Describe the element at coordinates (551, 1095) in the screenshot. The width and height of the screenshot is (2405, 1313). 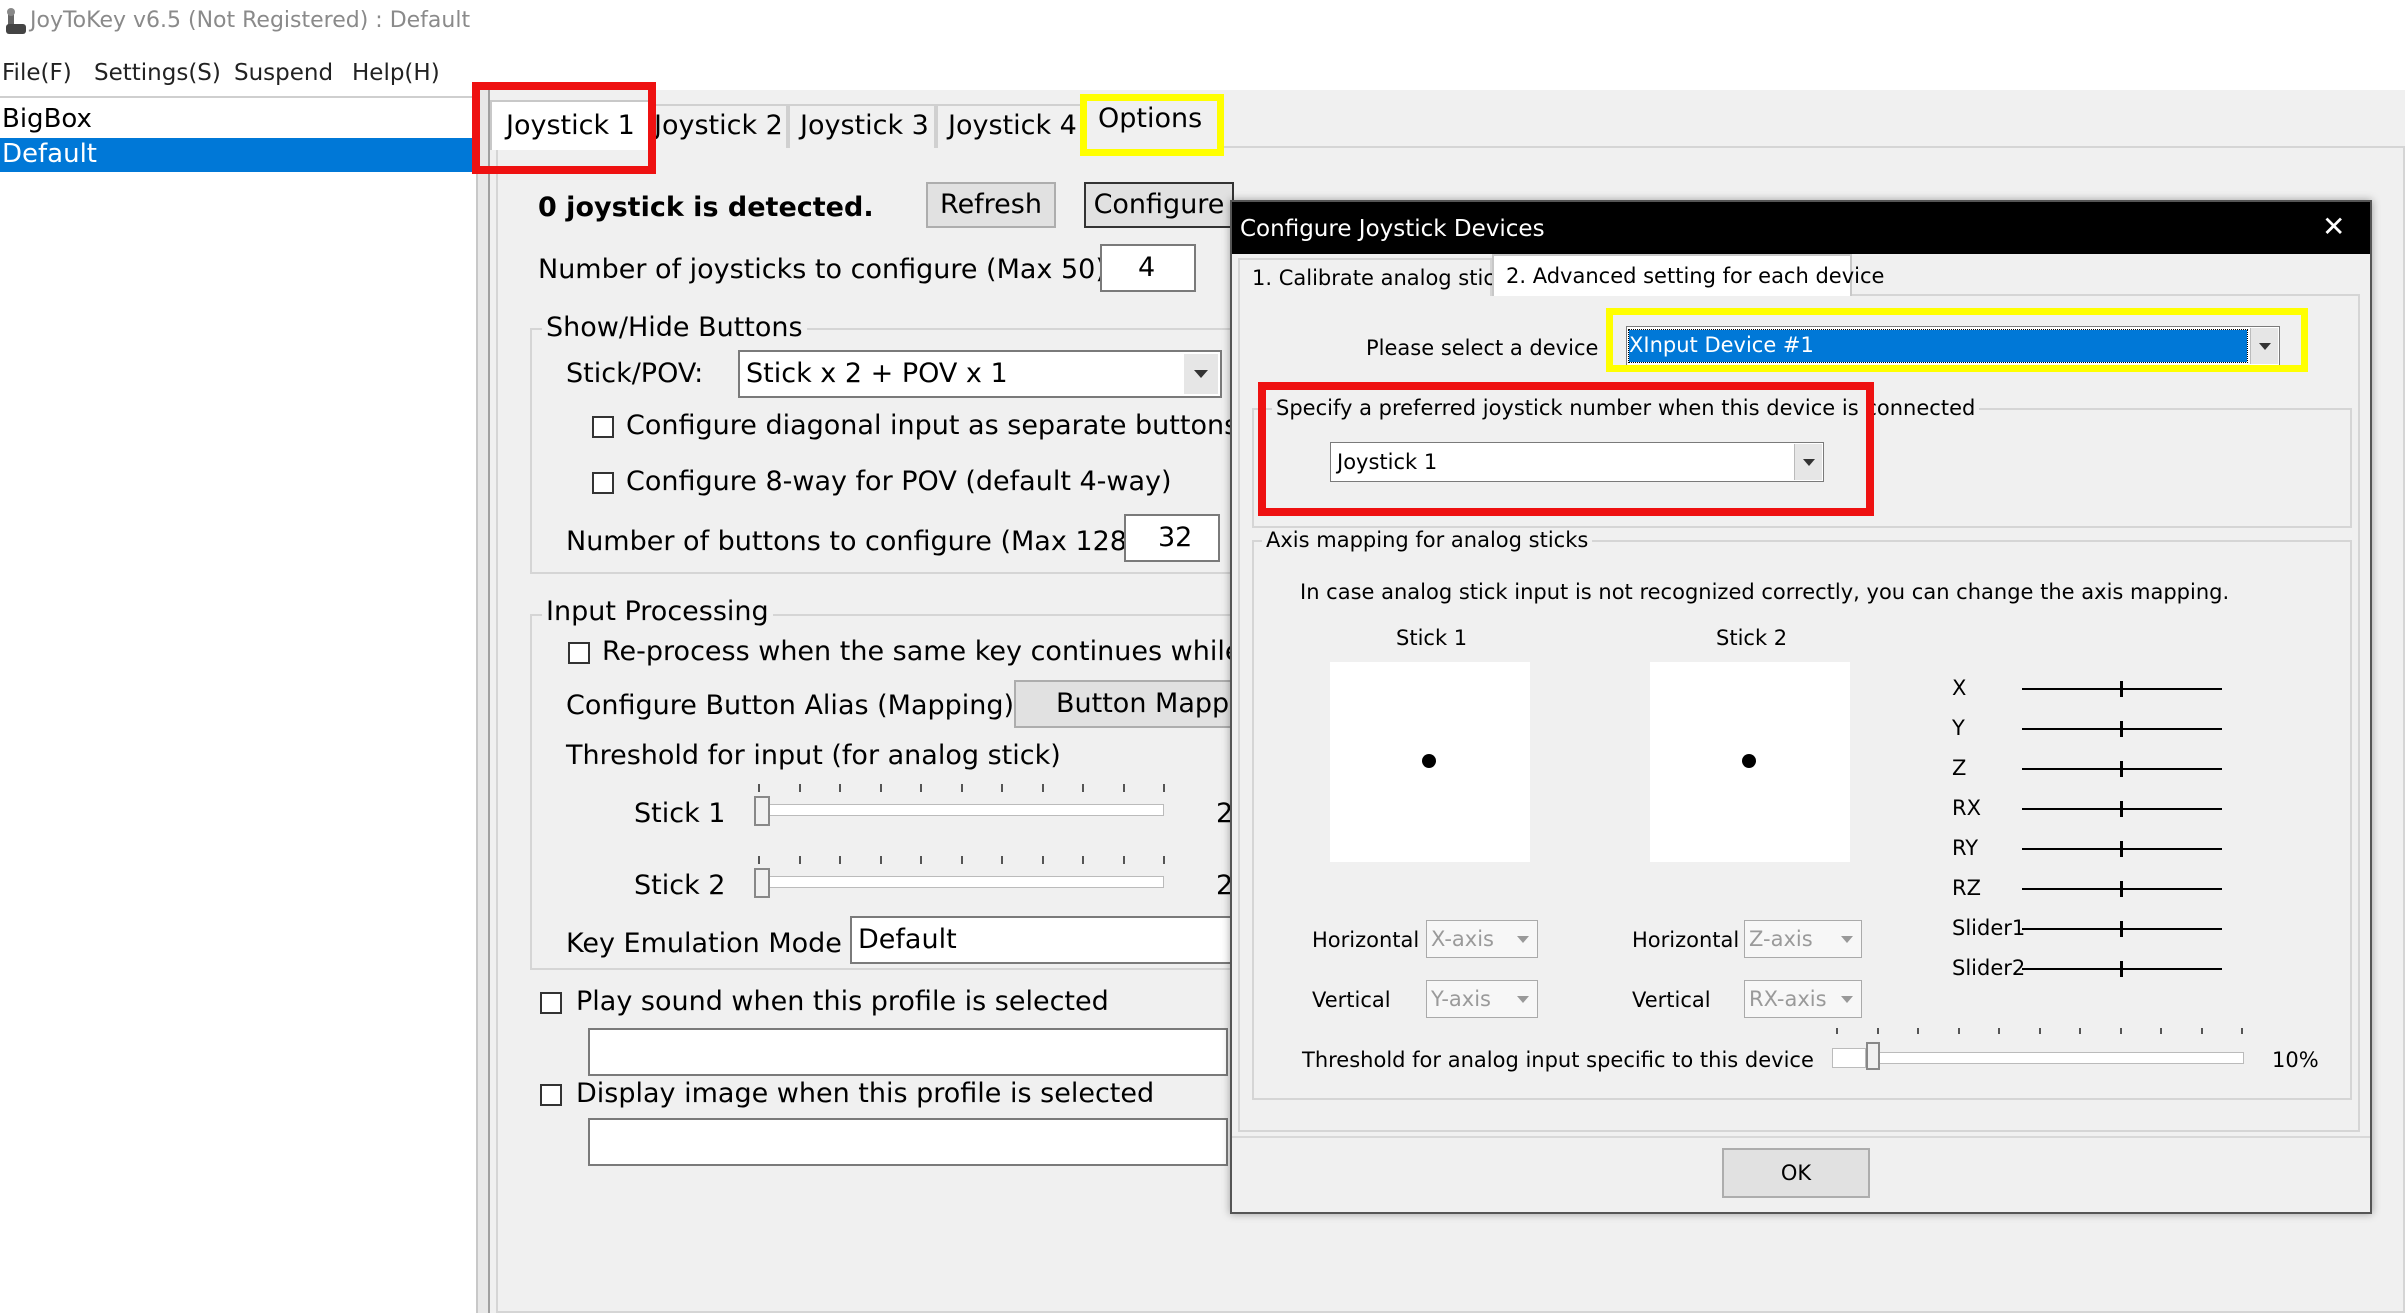
I see `display-checkbox` at that location.